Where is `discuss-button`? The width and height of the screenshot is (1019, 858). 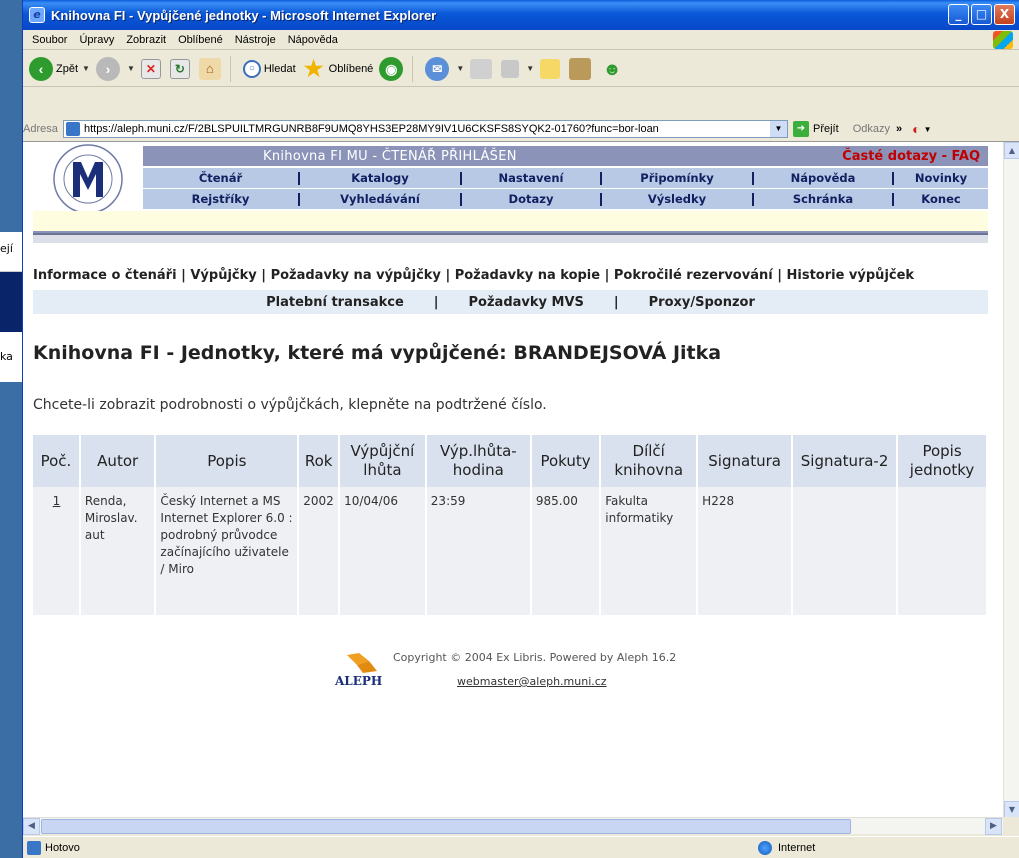 discuss-button is located at coordinates (551, 68).